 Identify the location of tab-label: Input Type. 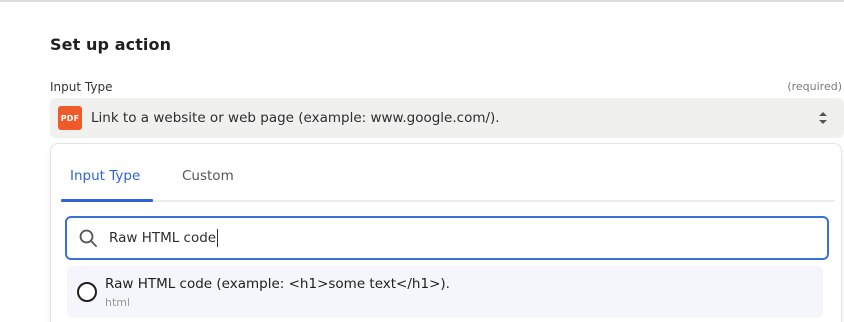
(105, 176).